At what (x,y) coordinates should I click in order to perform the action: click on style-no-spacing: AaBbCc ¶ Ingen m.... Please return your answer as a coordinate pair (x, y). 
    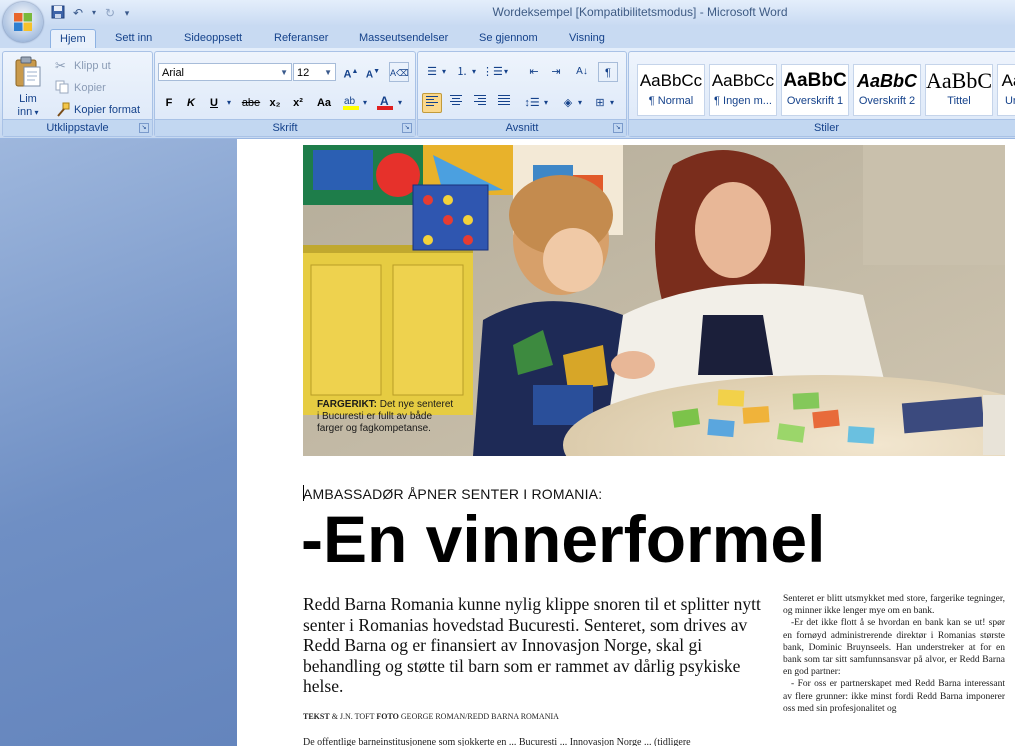
    Looking at the image, I should click on (743, 90).